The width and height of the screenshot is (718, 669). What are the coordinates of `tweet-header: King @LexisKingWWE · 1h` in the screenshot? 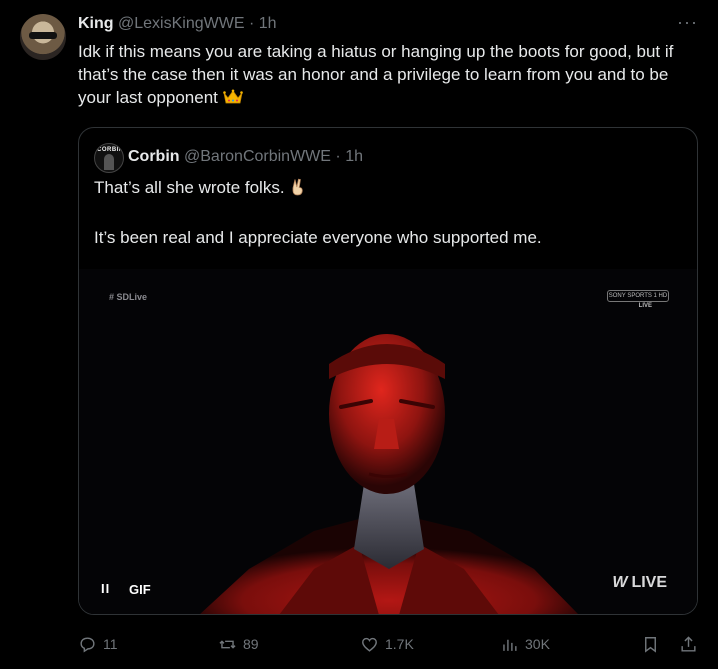 It's located at (177, 24).